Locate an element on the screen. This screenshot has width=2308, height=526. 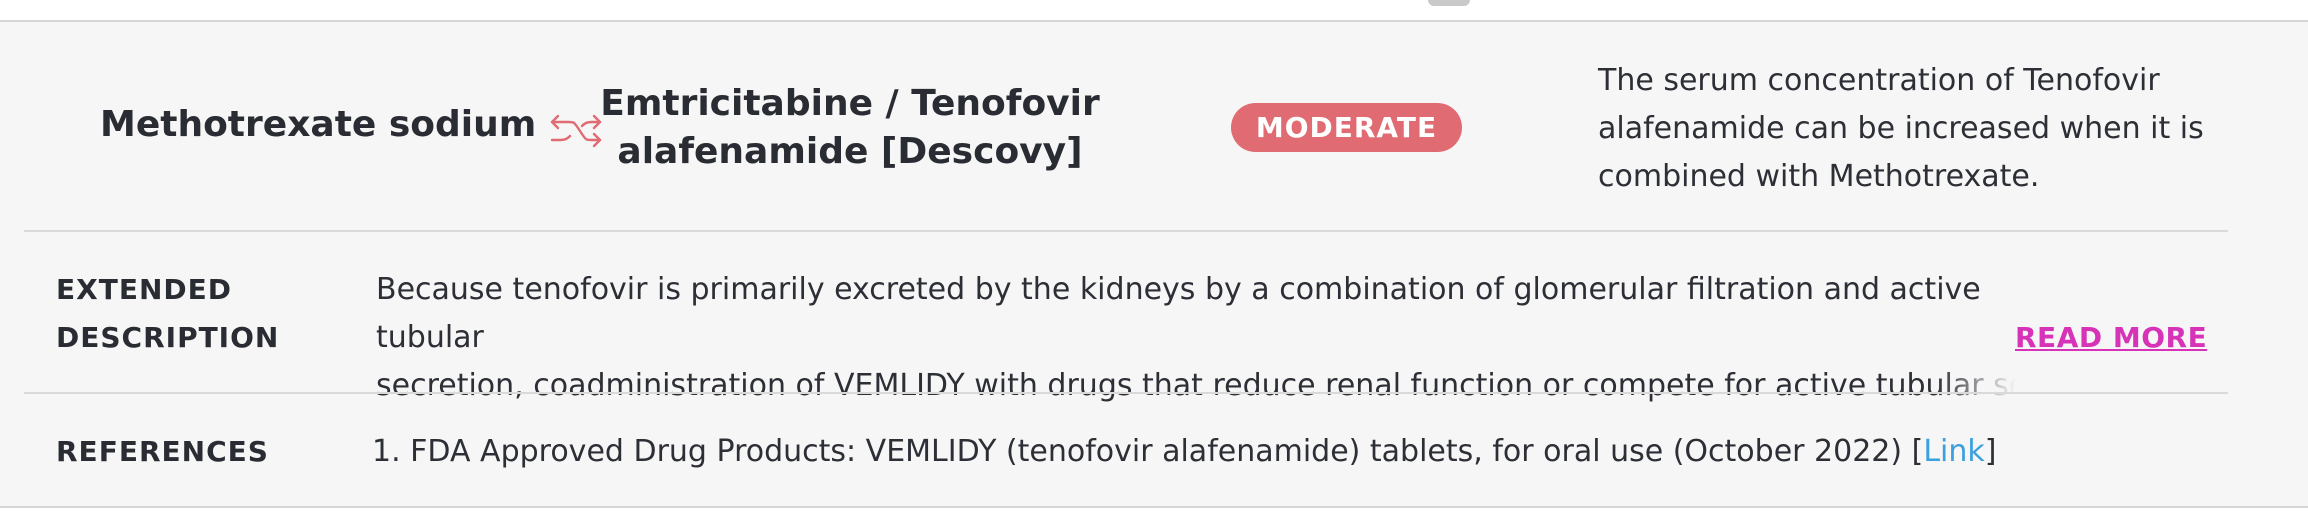
drug-a-name: Methotrexate sodium is located at coordinates (318, 124).